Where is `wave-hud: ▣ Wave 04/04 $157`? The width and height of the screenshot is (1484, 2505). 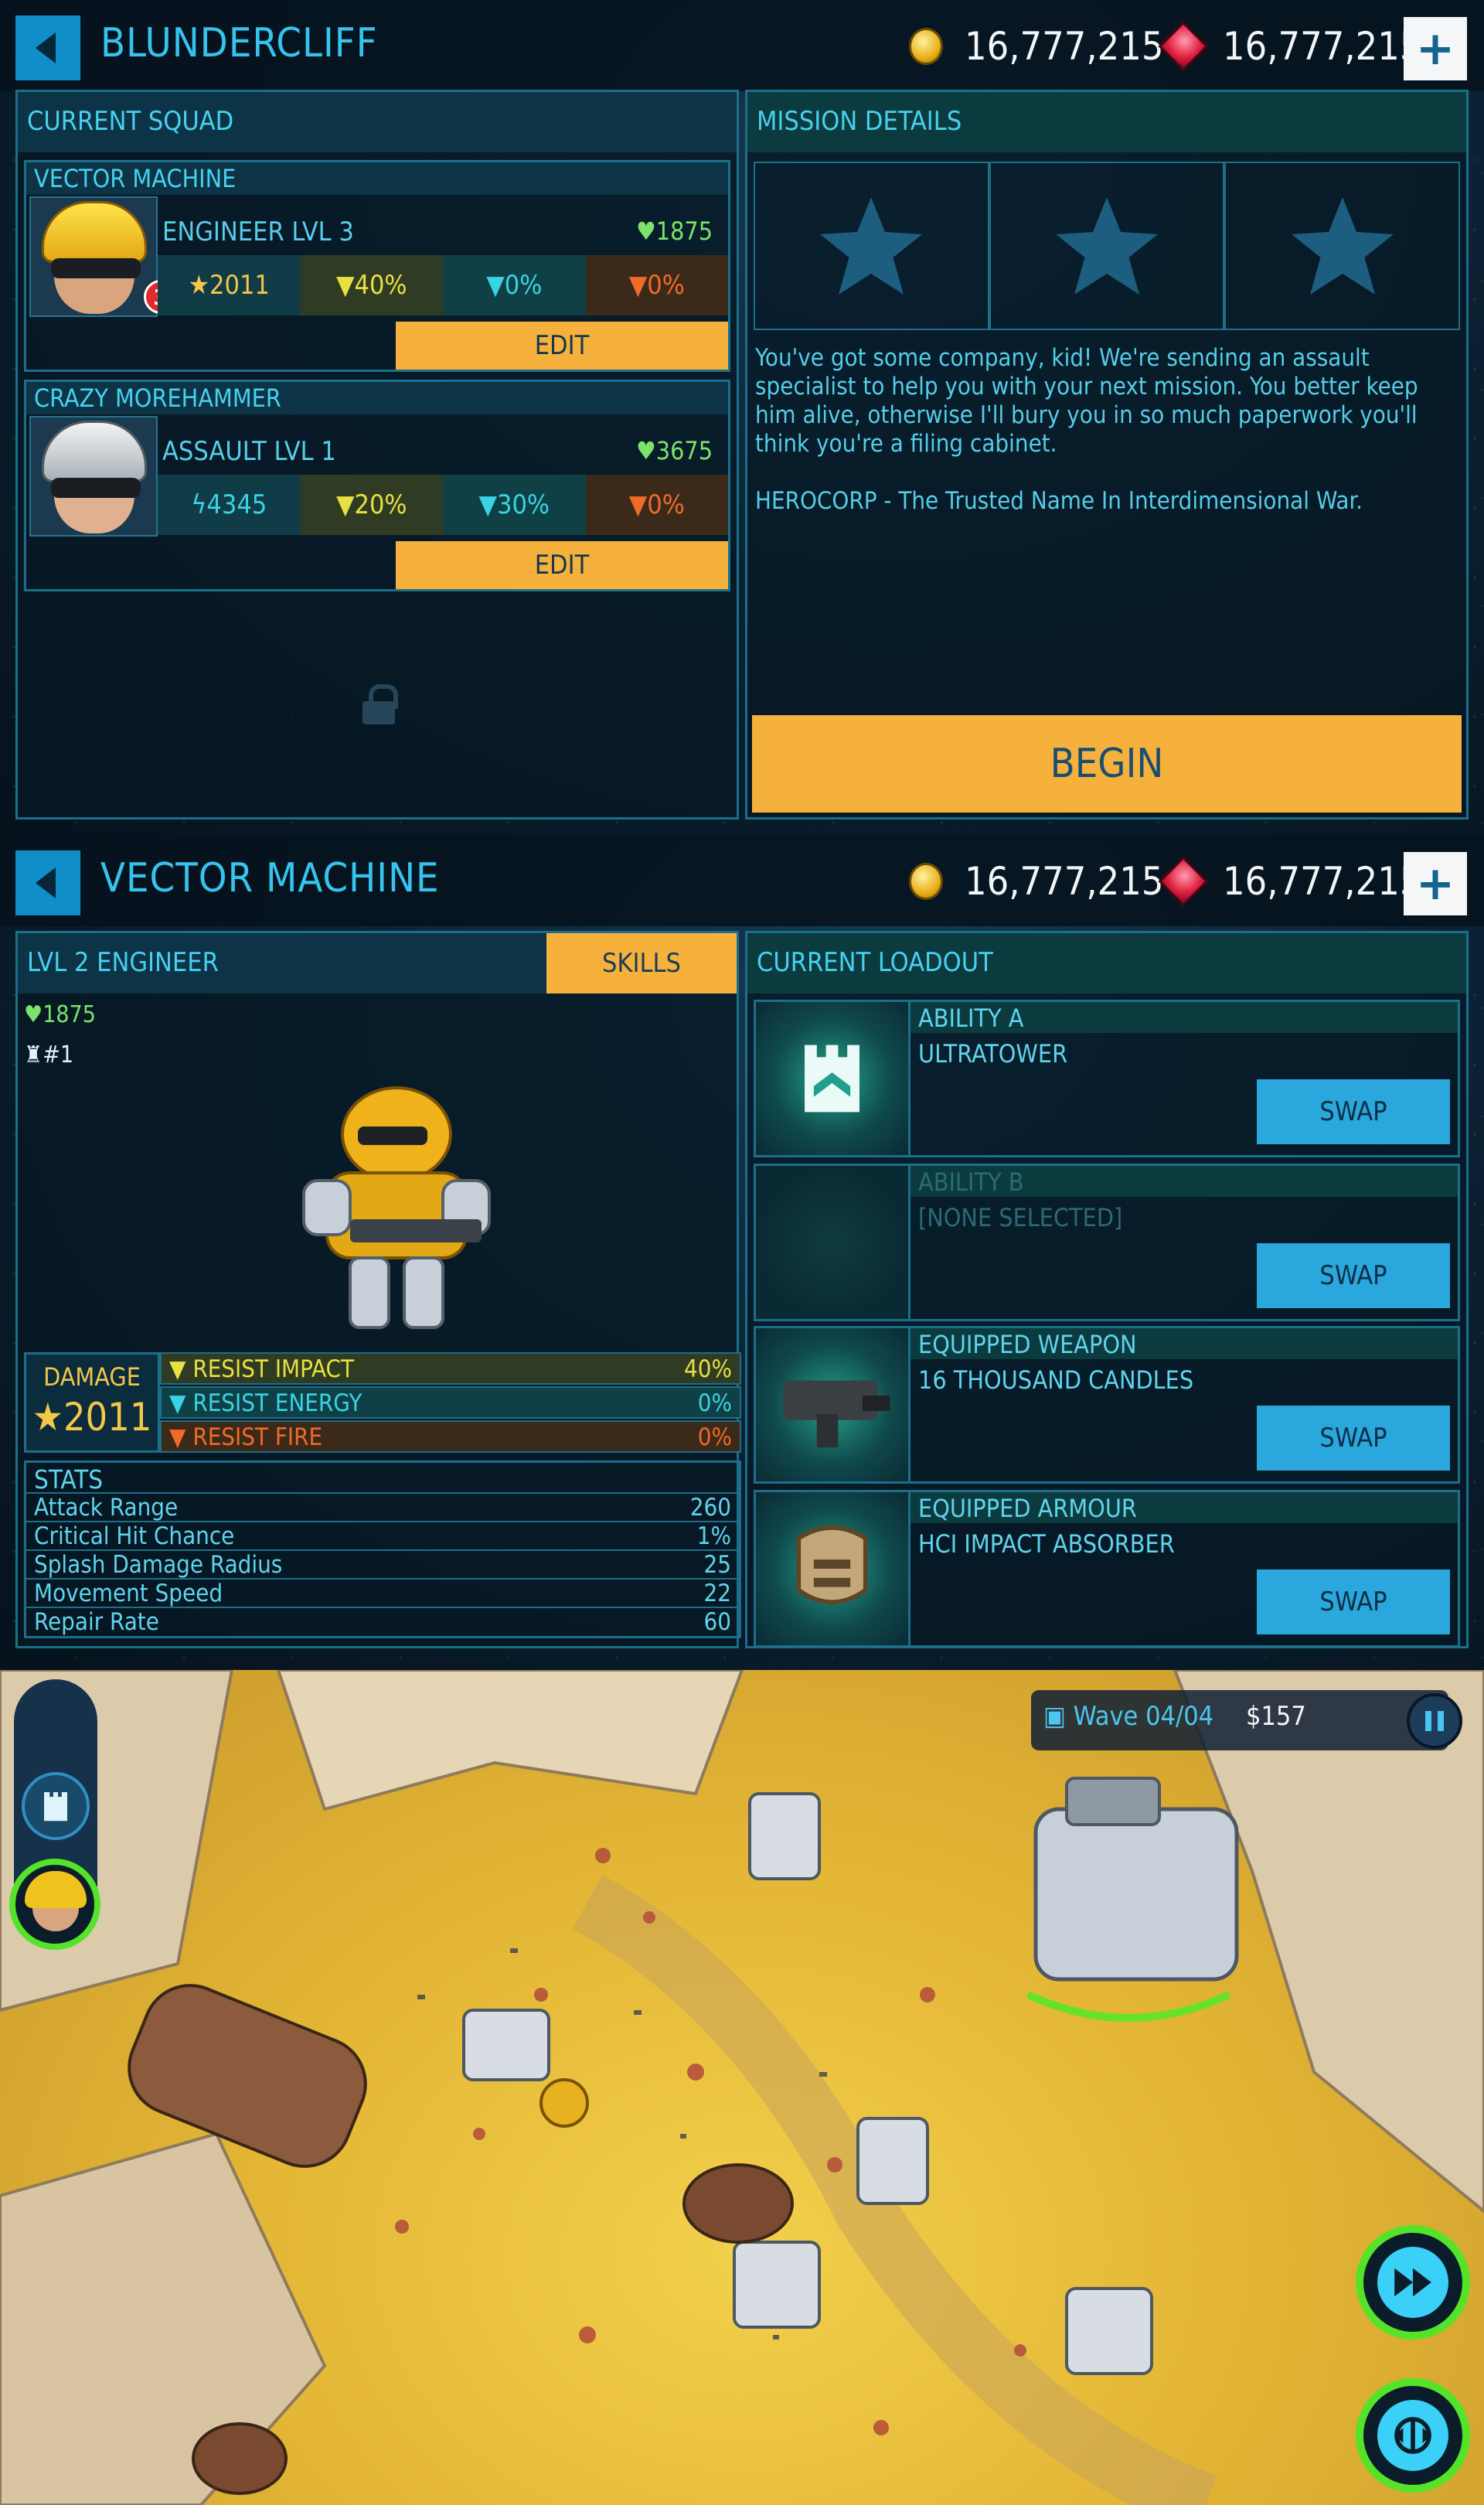 wave-hud: ▣ Wave 04/04 $157 is located at coordinates (1246, 1720).